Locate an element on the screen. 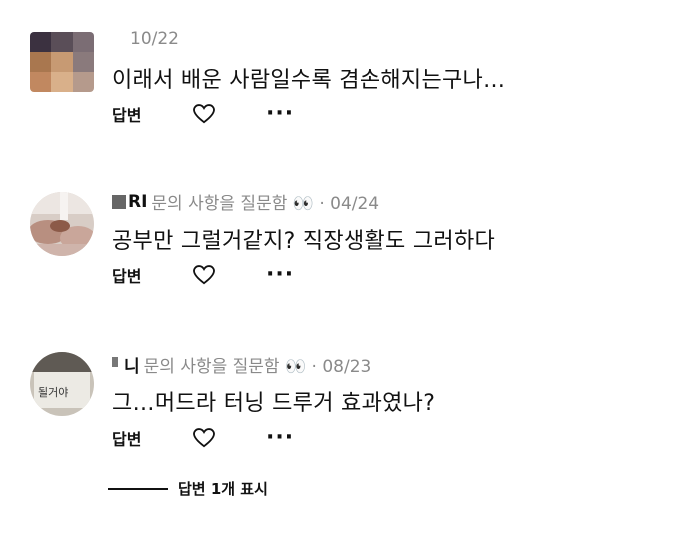 The width and height of the screenshot is (700, 546). avatar: 될거야 is located at coordinates (62, 384).